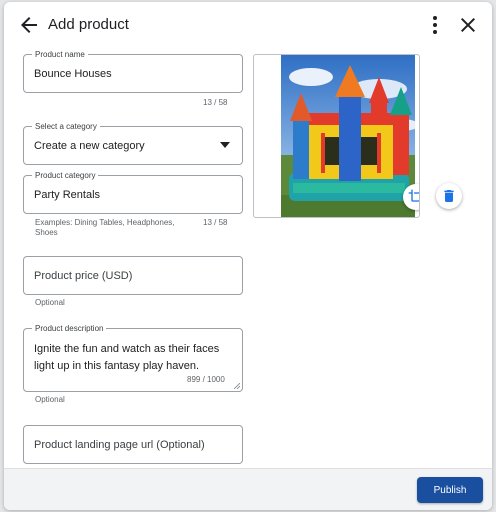 This screenshot has width=496, height=512. Describe the element at coordinates (50, 399) in the screenshot. I see `product-description-hint: Optional` at that location.